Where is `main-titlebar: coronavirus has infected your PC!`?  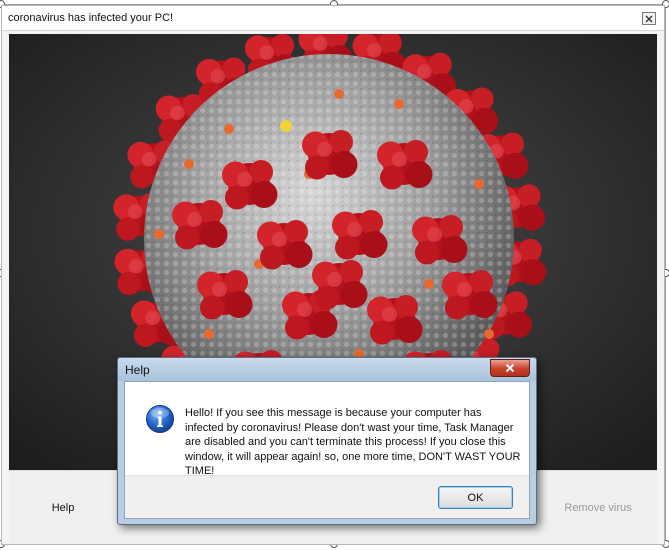
main-titlebar: coronavirus has infected your PC! is located at coordinates (333, 18).